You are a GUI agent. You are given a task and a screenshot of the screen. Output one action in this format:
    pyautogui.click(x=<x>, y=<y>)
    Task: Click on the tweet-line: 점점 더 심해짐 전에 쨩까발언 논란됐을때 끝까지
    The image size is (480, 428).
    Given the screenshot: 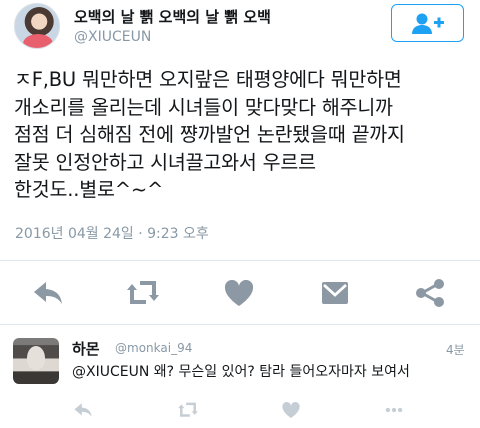 What is the action you would take?
    pyautogui.click(x=209, y=134)
    